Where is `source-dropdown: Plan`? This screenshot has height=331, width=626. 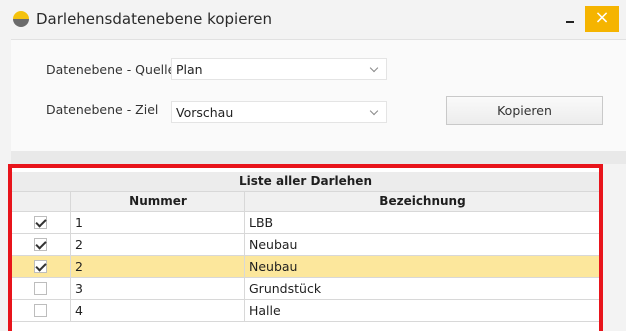
source-dropdown: Plan is located at coordinates (279, 69).